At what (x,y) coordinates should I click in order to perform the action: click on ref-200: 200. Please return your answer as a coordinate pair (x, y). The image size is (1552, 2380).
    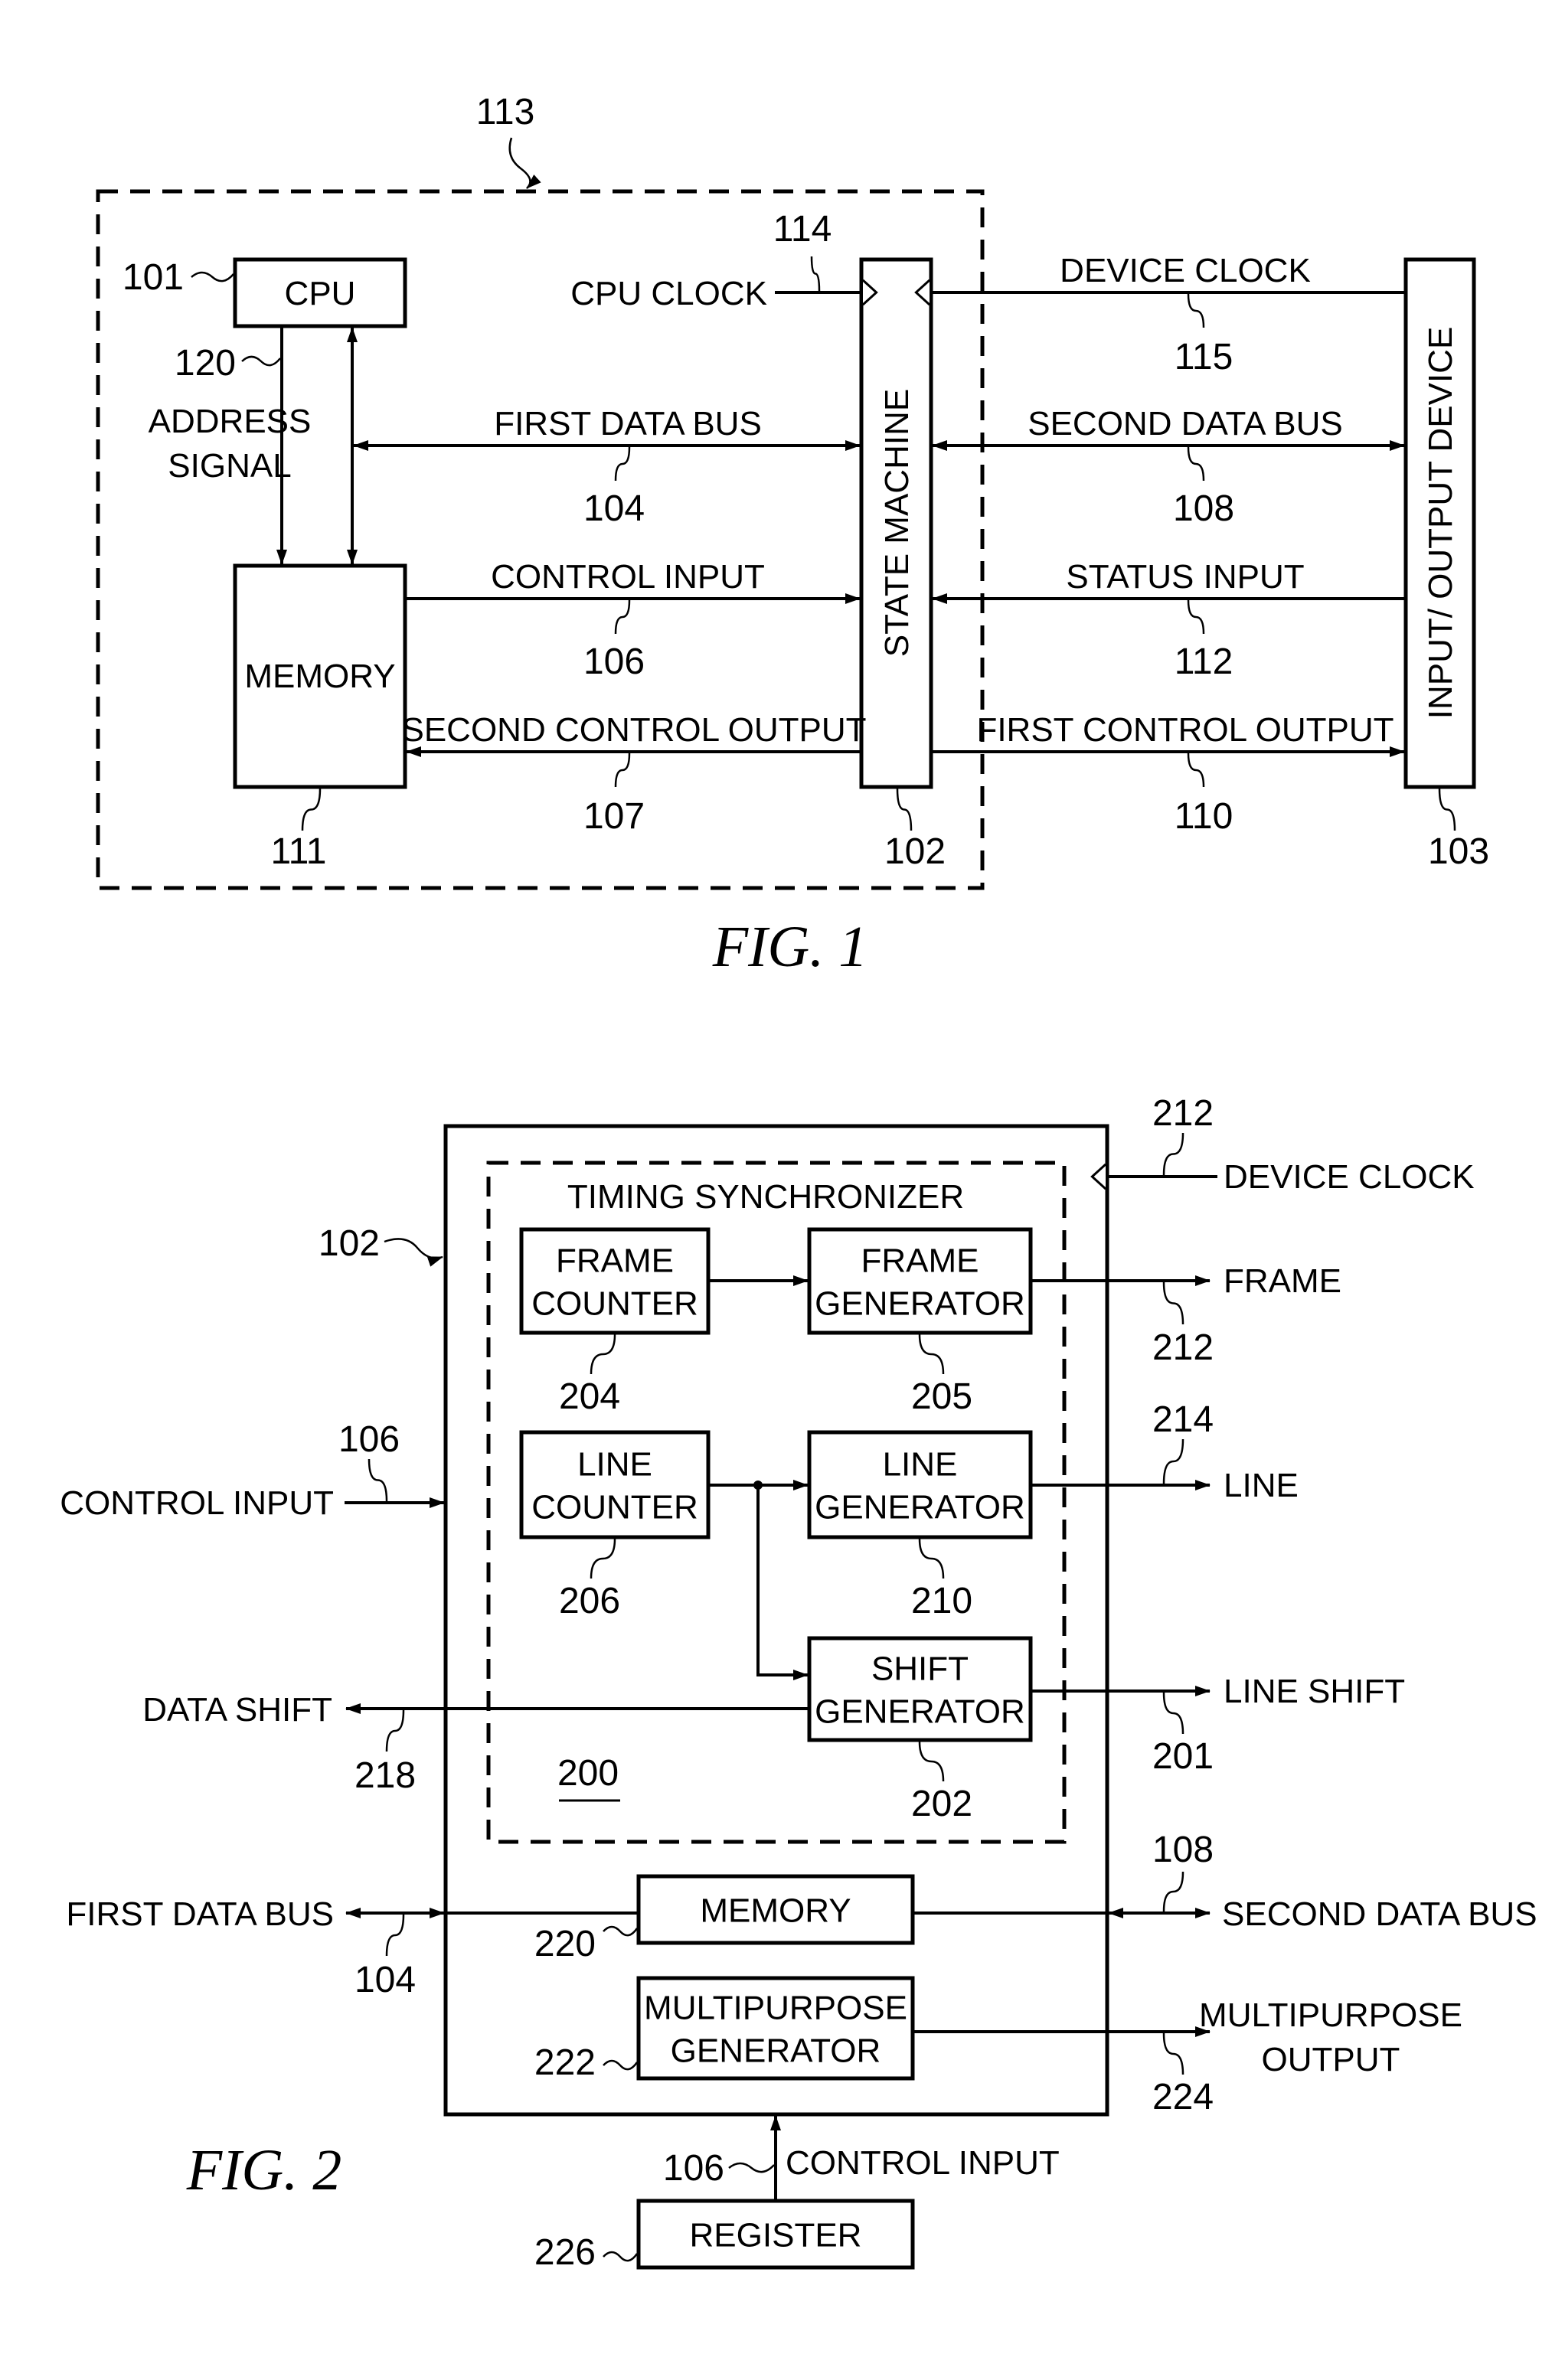
    Looking at the image, I should click on (588, 1773).